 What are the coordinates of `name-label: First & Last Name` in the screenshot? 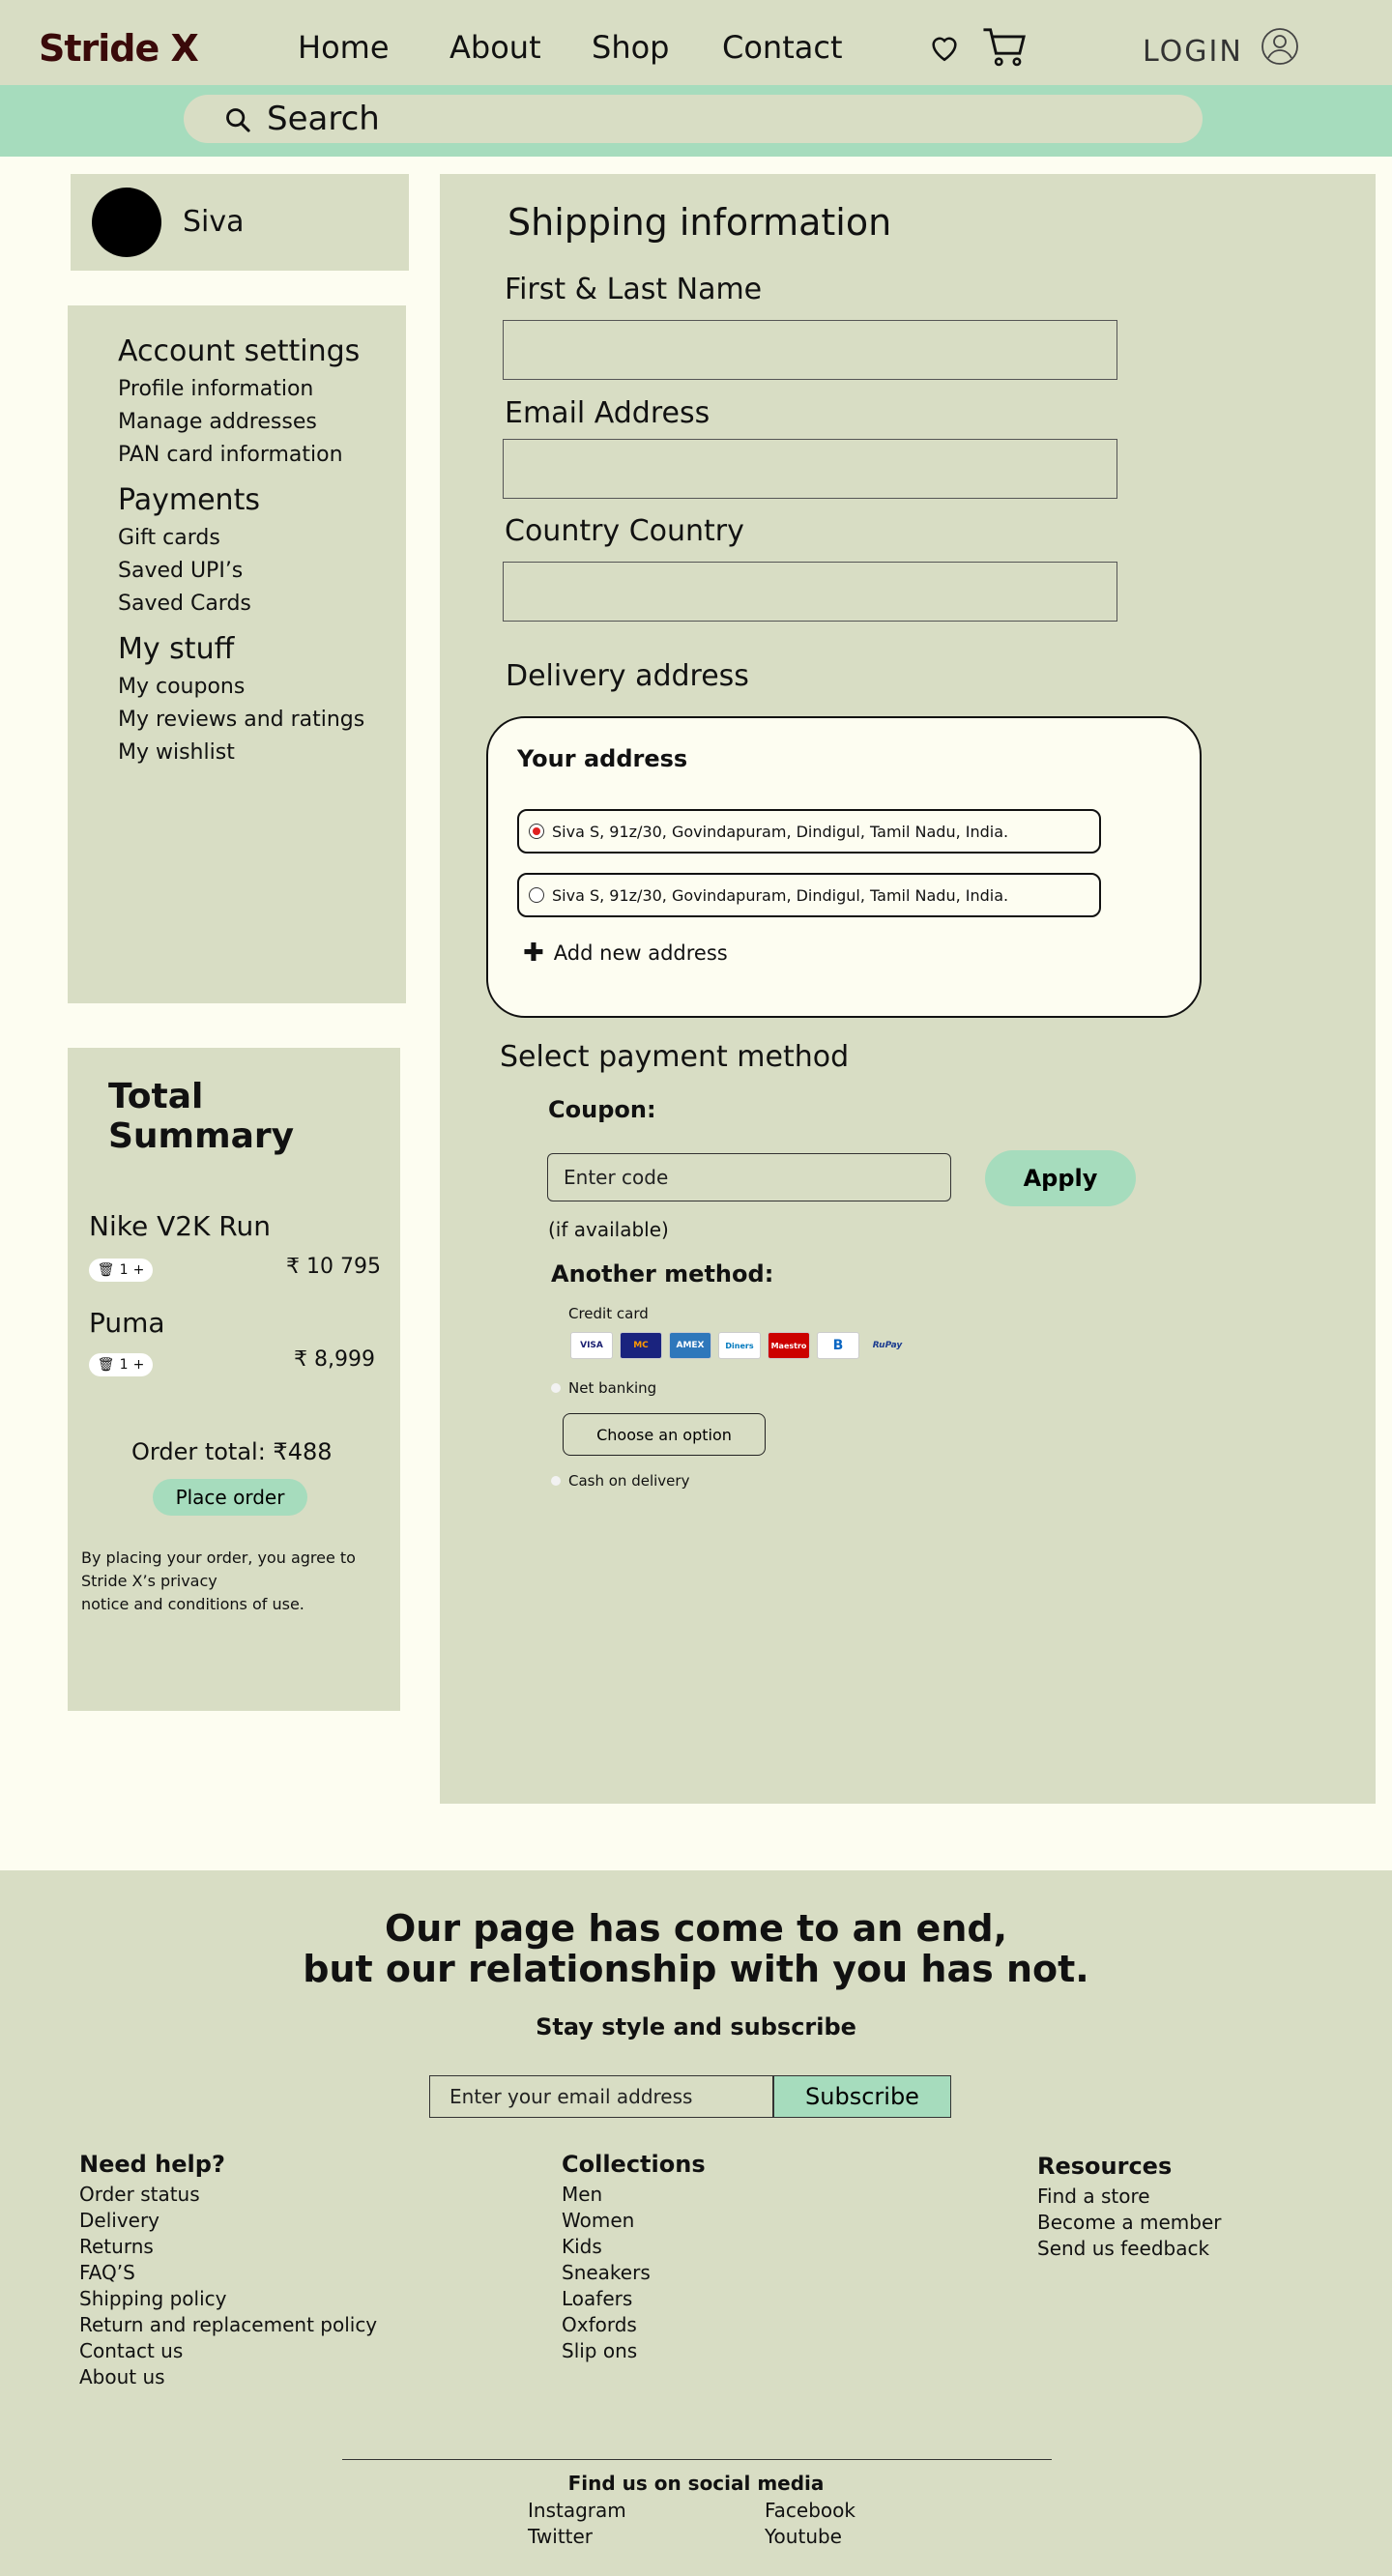 It's located at (634, 289).